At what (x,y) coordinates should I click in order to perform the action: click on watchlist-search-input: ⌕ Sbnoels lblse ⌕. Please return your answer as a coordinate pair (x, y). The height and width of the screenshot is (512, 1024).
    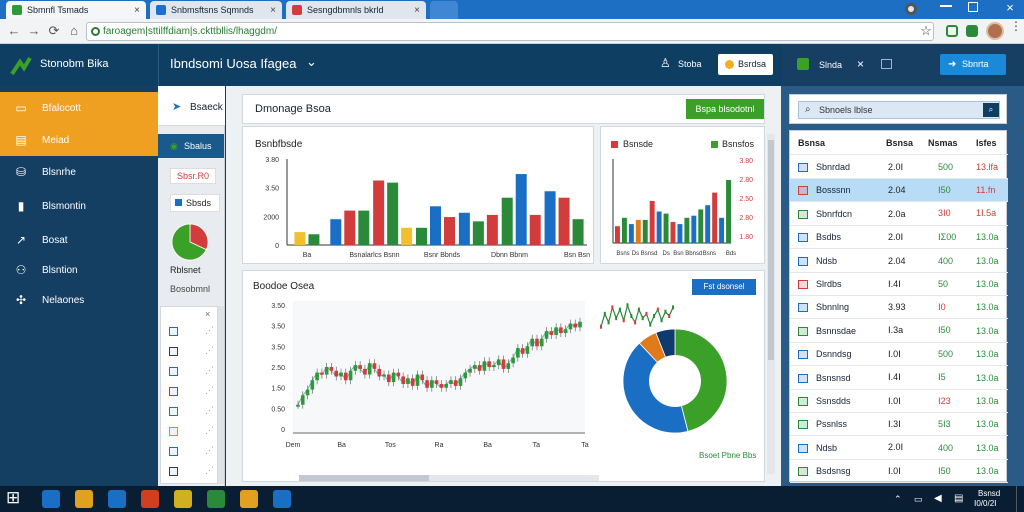
    Looking at the image, I should click on (899, 110).